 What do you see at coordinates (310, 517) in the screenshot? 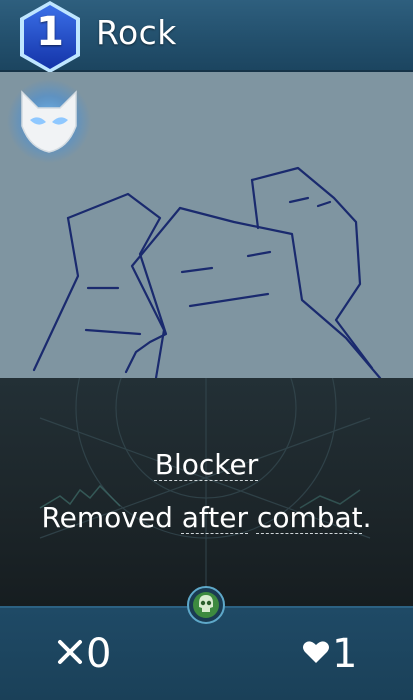
I see `keyword-combat: combat` at bounding box center [310, 517].